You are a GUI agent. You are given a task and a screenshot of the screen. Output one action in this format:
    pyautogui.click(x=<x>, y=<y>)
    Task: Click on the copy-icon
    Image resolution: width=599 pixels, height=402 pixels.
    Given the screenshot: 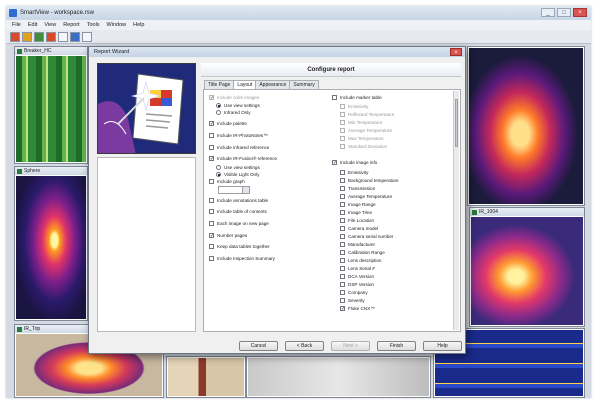 What is the action you would take?
    pyautogui.click(x=63, y=37)
    